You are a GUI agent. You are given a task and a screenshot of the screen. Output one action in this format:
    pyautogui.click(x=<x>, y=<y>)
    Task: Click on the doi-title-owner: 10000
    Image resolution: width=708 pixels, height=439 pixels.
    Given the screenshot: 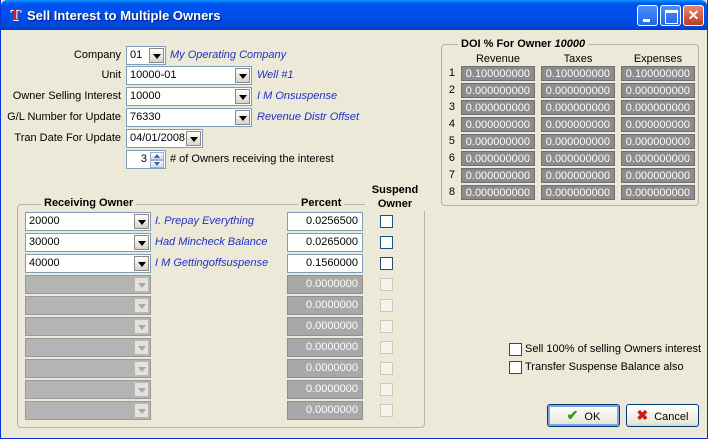 What is the action you would take?
    pyautogui.click(x=570, y=44)
    